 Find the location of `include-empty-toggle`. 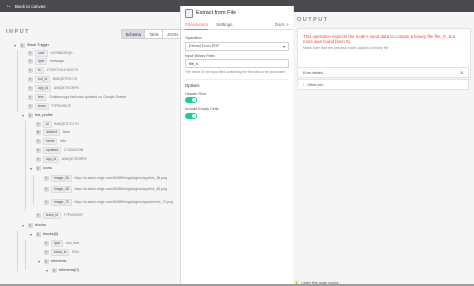

include-empty-toggle is located at coordinates (191, 115).